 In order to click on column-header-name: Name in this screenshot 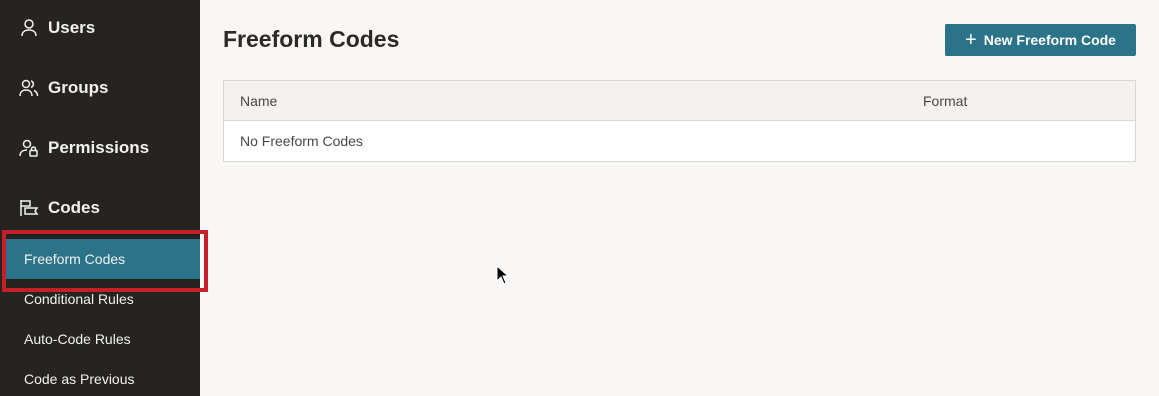, I will do `click(258, 101)`.